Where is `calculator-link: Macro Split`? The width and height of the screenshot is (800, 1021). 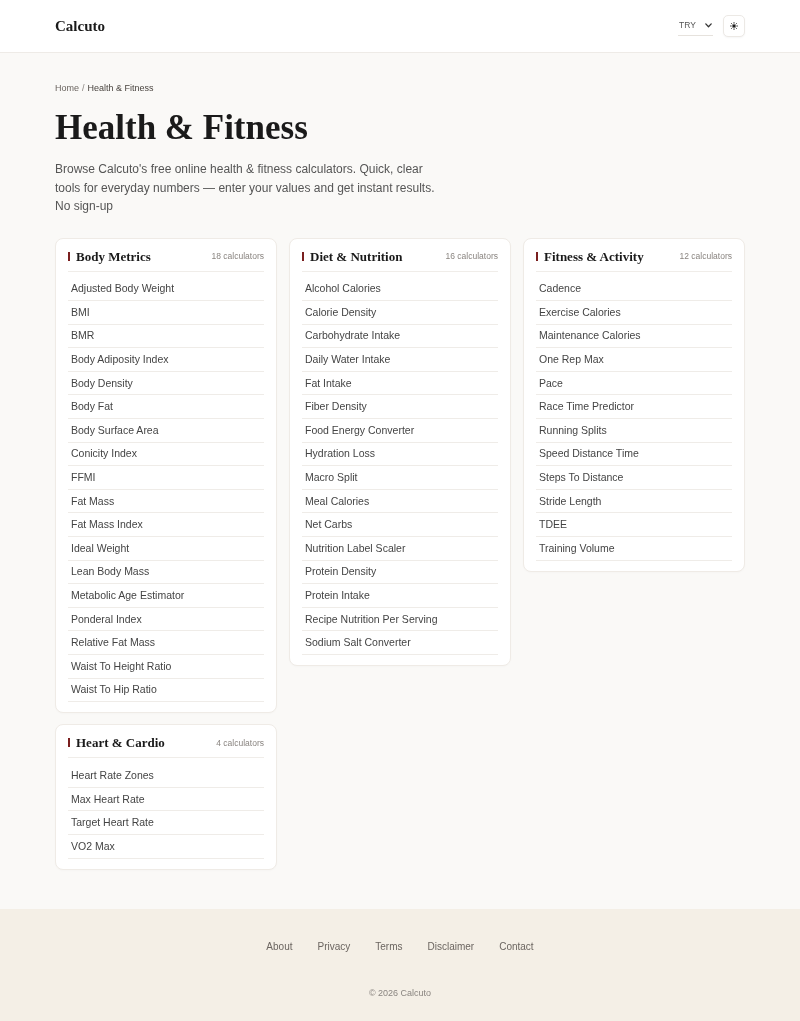 calculator-link: Macro Split is located at coordinates (330, 478).